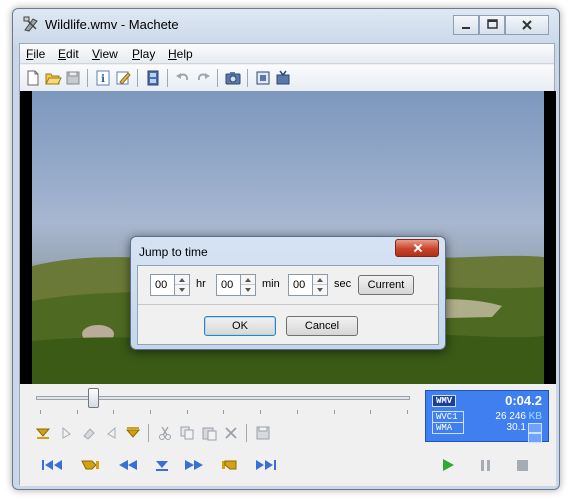 Image resolution: width=572 pixels, height=500 pixels. What do you see at coordinates (192, 465) in the screenshot?
I see `step-forward-icon` at bounding box center [192, 465].